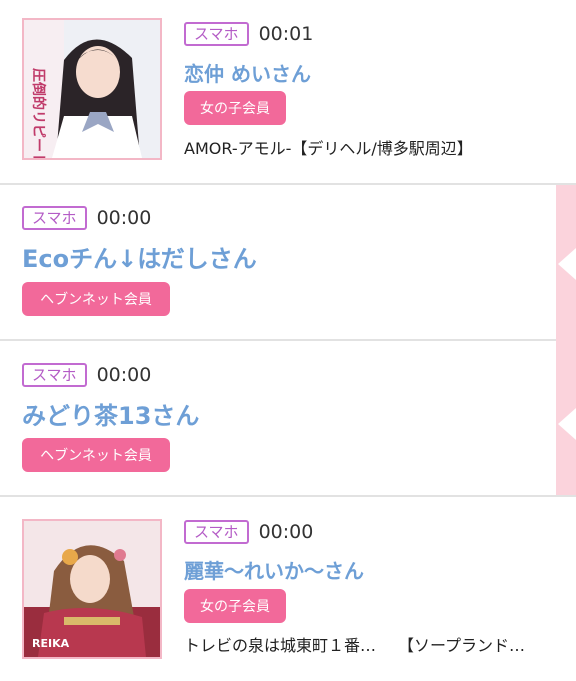 The image size is (576, 681). I want to click on thumbnail-image: REIKA, so click(92, 589).